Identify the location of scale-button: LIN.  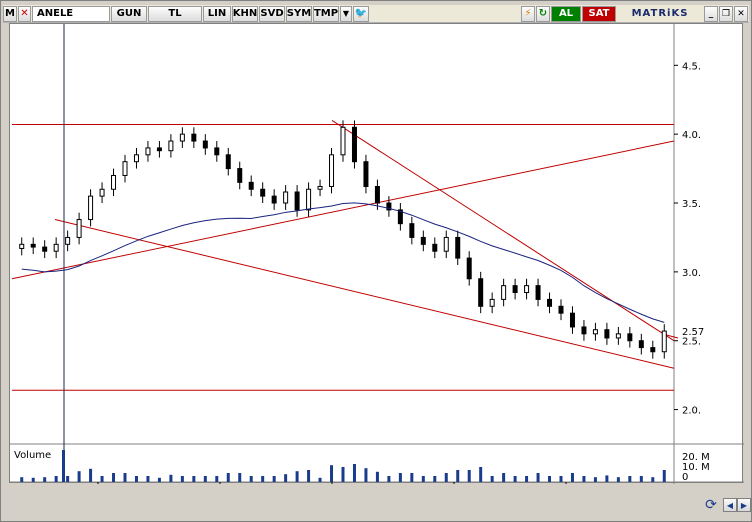
(217, 13).